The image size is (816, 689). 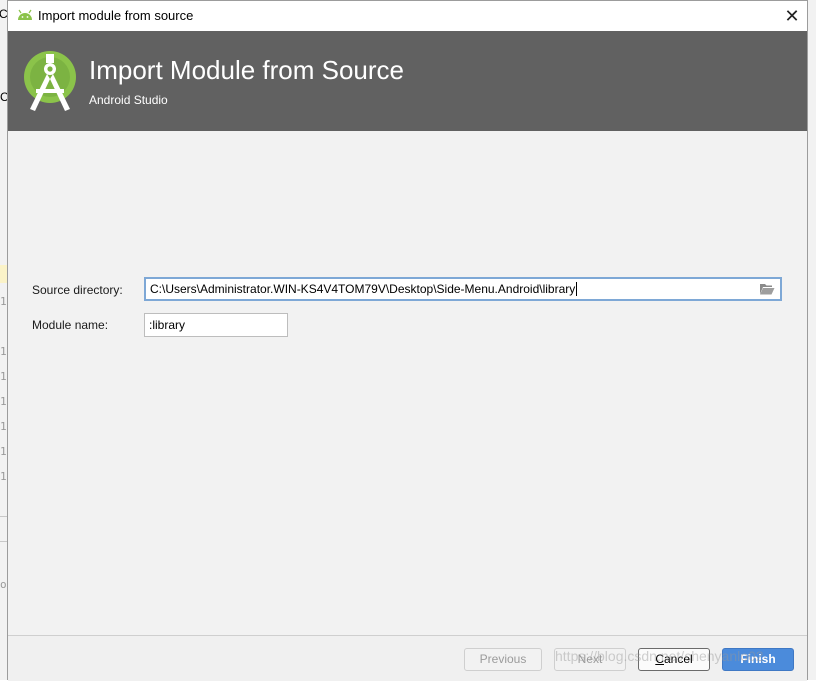 I want to click on module-name-label: Module name:, so click(x=70, y=325).